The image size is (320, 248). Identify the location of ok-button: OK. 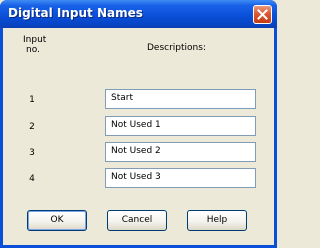
(57, 220).